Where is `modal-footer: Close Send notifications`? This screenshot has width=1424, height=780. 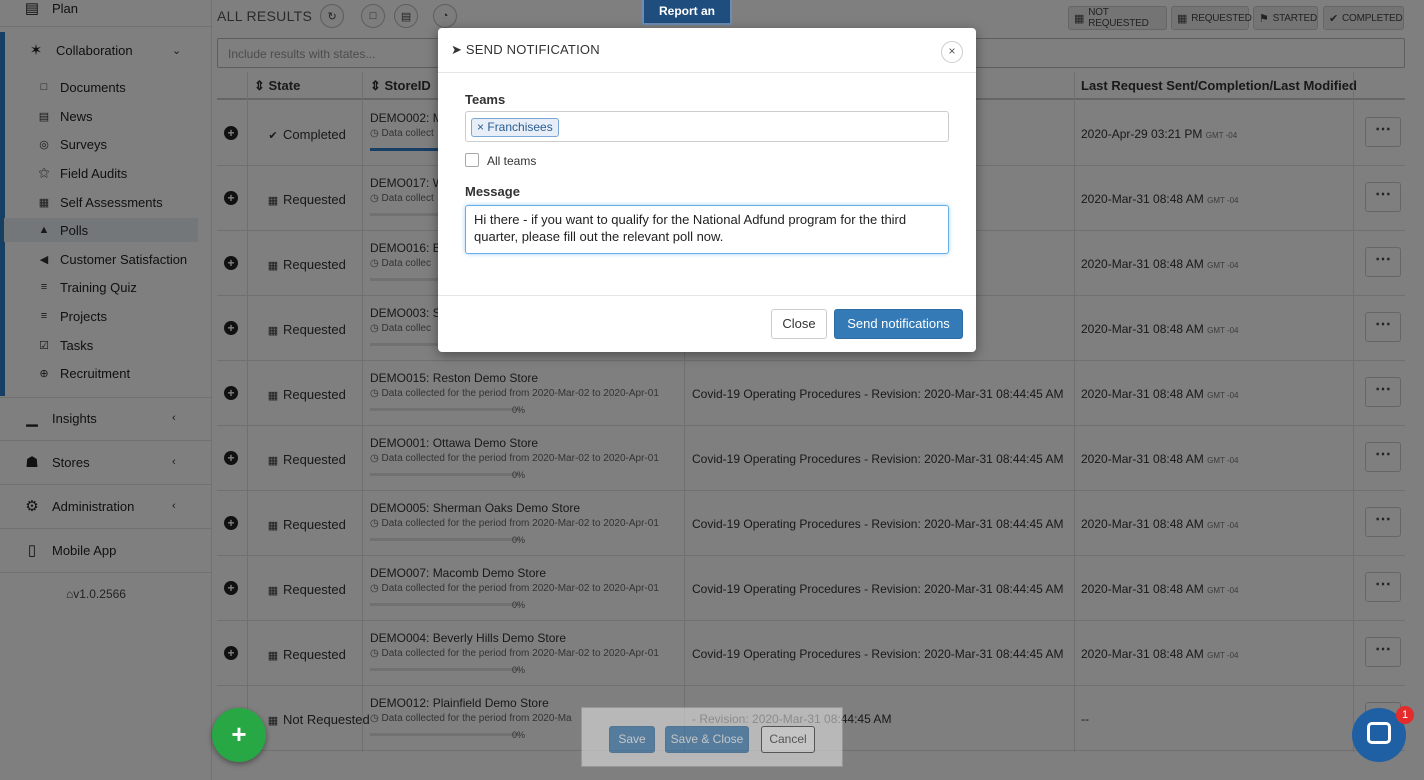 modal-footer: Close Send notifications is located at coordinates (707, 323).